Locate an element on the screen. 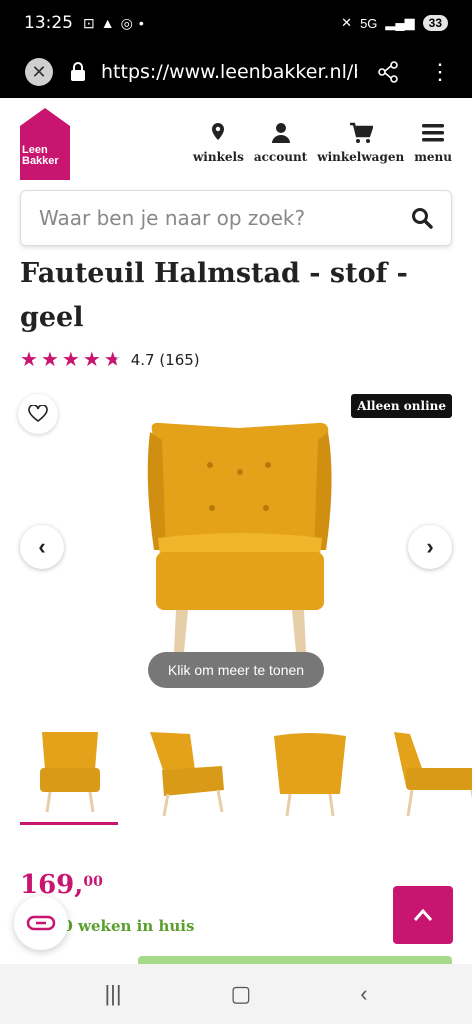  mute-icon: ✕ is located at coordinates (347, 22).